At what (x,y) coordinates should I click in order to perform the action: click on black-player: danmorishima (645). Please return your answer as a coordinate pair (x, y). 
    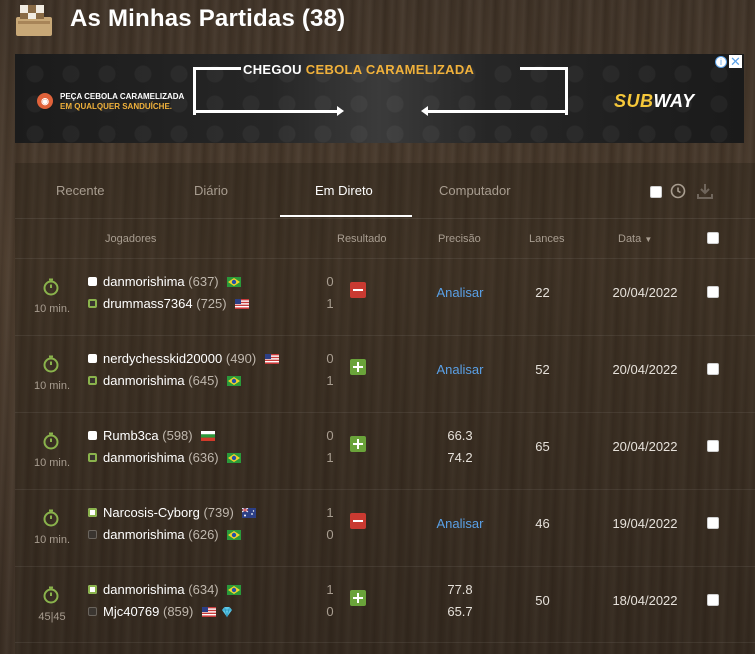
    Looking at the image, I should click on (165, 381).